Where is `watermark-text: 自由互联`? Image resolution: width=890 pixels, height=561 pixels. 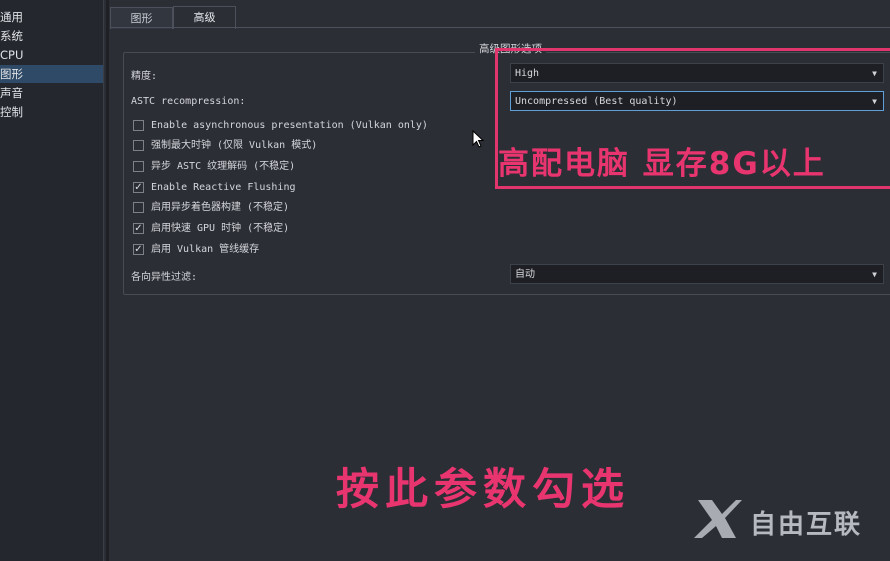 watermark-text: 自由互联 is located at coordinates (806, 525).